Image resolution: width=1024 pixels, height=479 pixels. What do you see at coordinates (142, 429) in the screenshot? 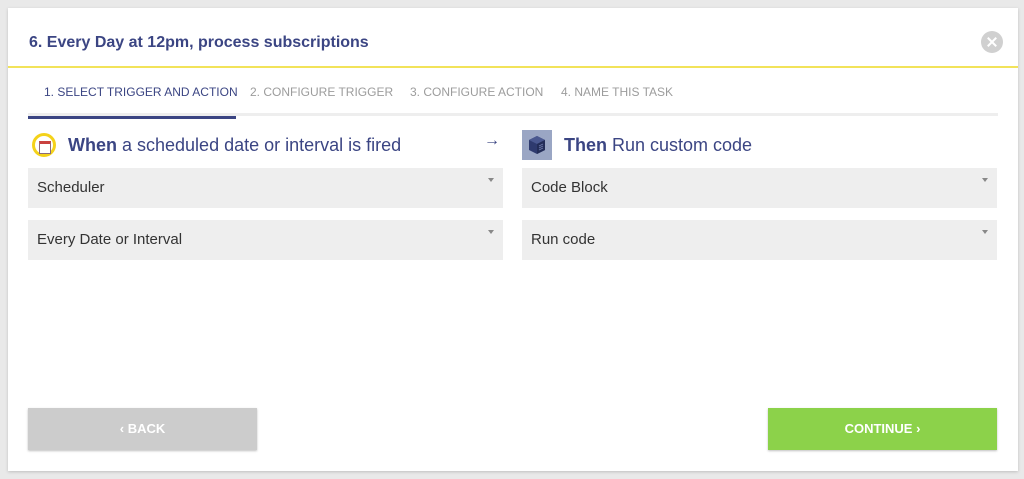
I see `back-button: ‹ BACK` at bounding box center [142, 429].